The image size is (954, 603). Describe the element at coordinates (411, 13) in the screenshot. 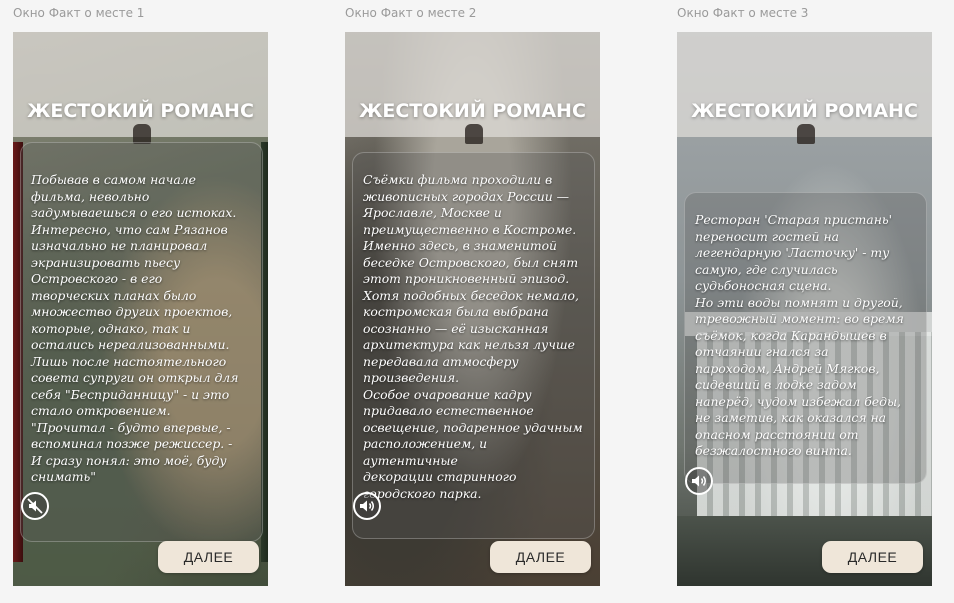

I see `frame-label-2: Окно Факт о месте 2` at that location.